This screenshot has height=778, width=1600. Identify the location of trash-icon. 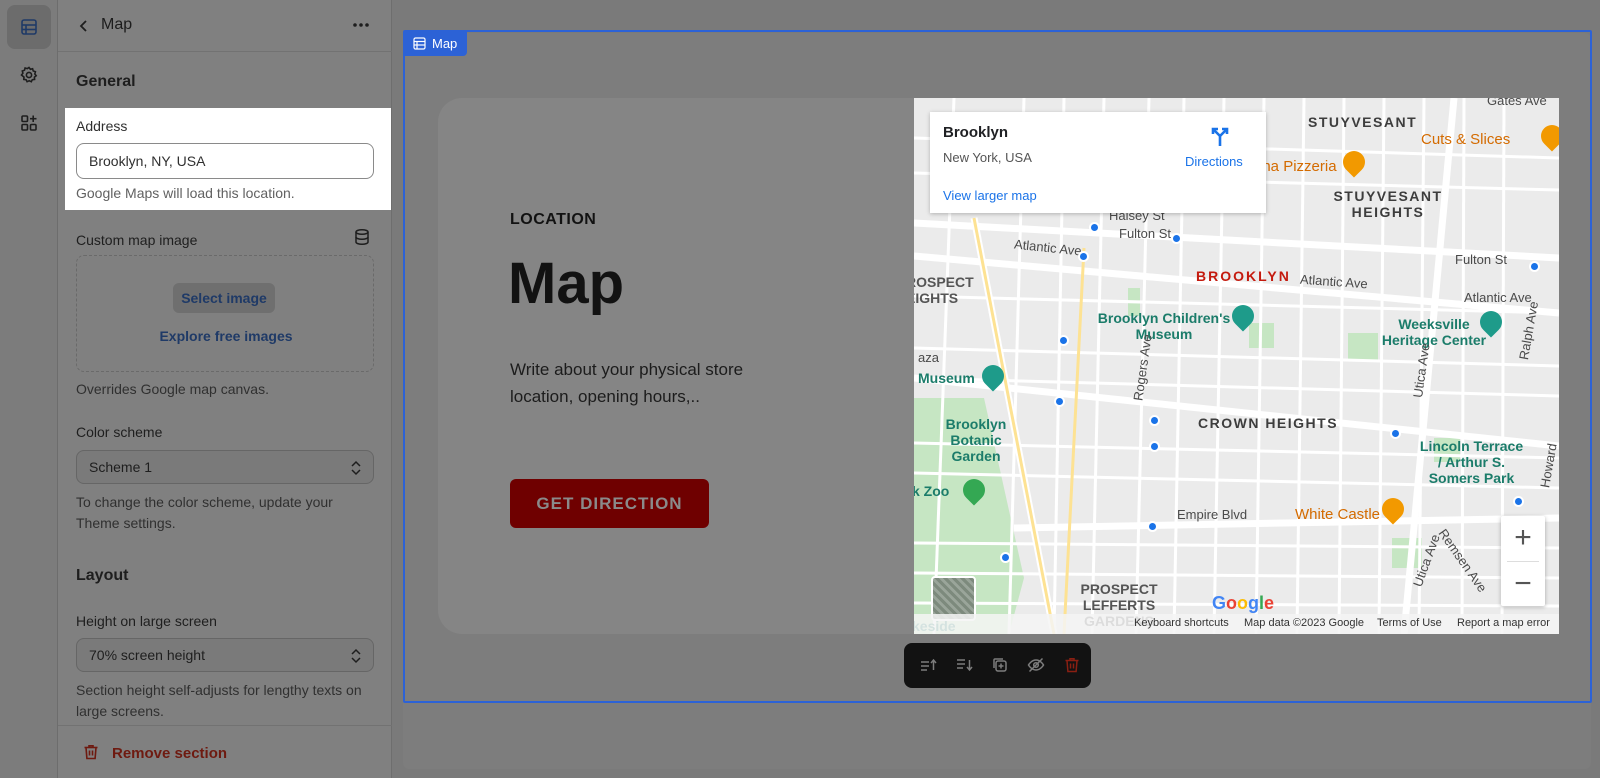
(91, 752).